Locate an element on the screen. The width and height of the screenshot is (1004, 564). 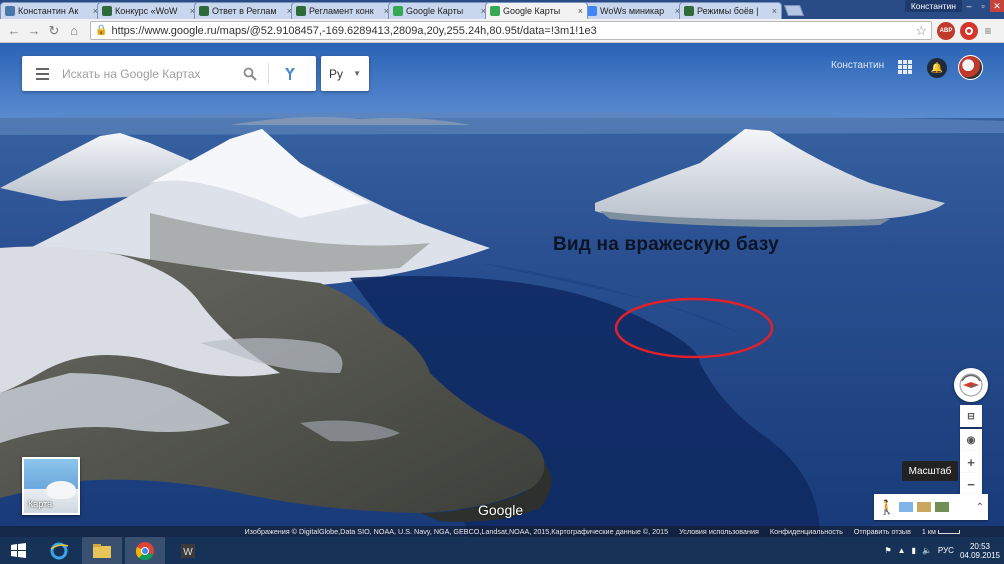
pegman-icon: 🚶 is located at coordinates (886, 507).